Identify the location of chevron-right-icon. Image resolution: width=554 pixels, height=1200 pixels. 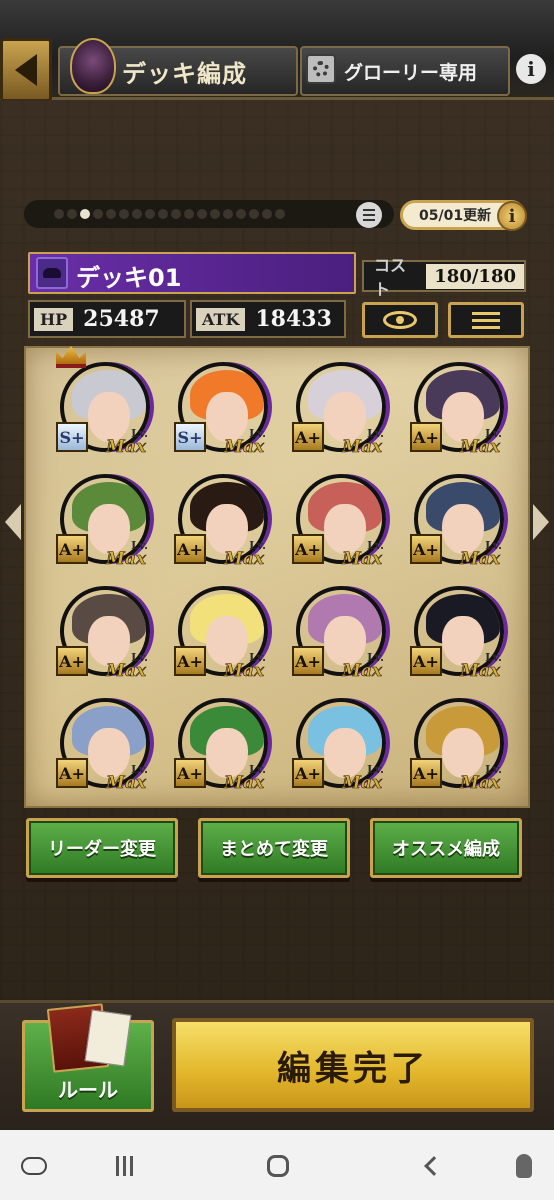
(541, 522).